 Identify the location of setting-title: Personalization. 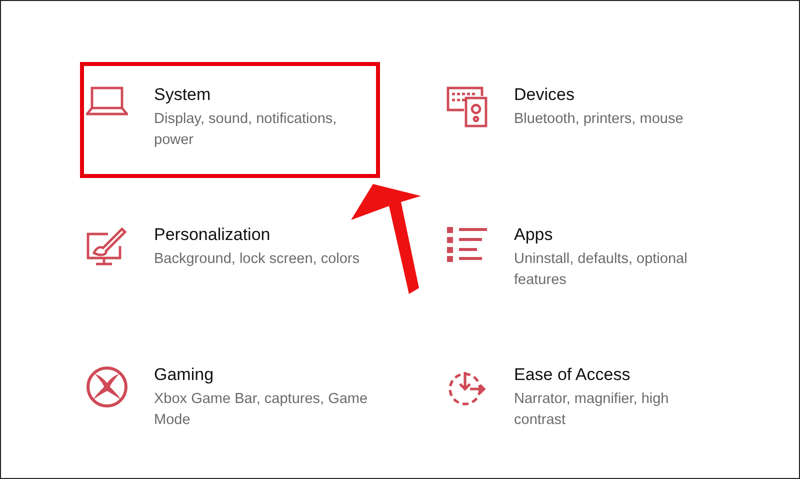
(212, 235).